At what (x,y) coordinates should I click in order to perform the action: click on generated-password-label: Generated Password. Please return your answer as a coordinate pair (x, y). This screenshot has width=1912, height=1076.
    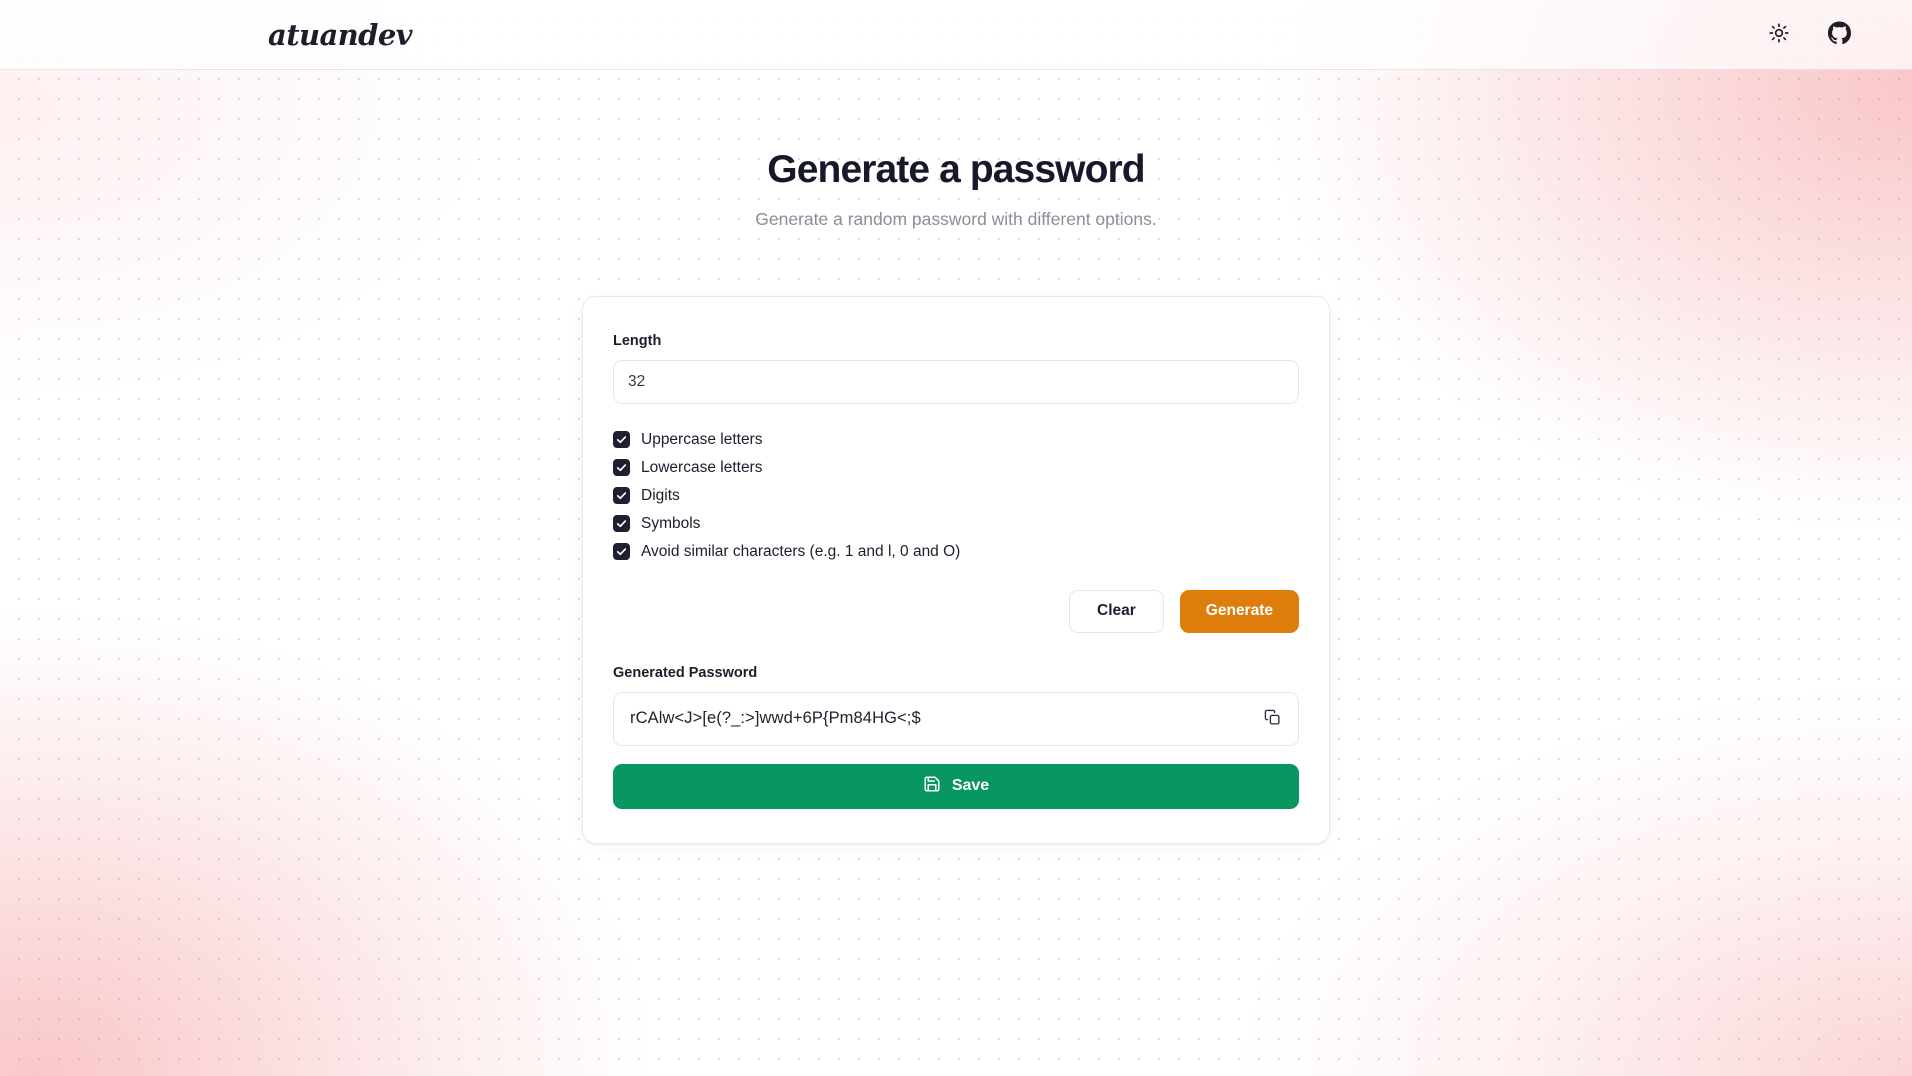
    Looking at the image, I should click on (685, 672).